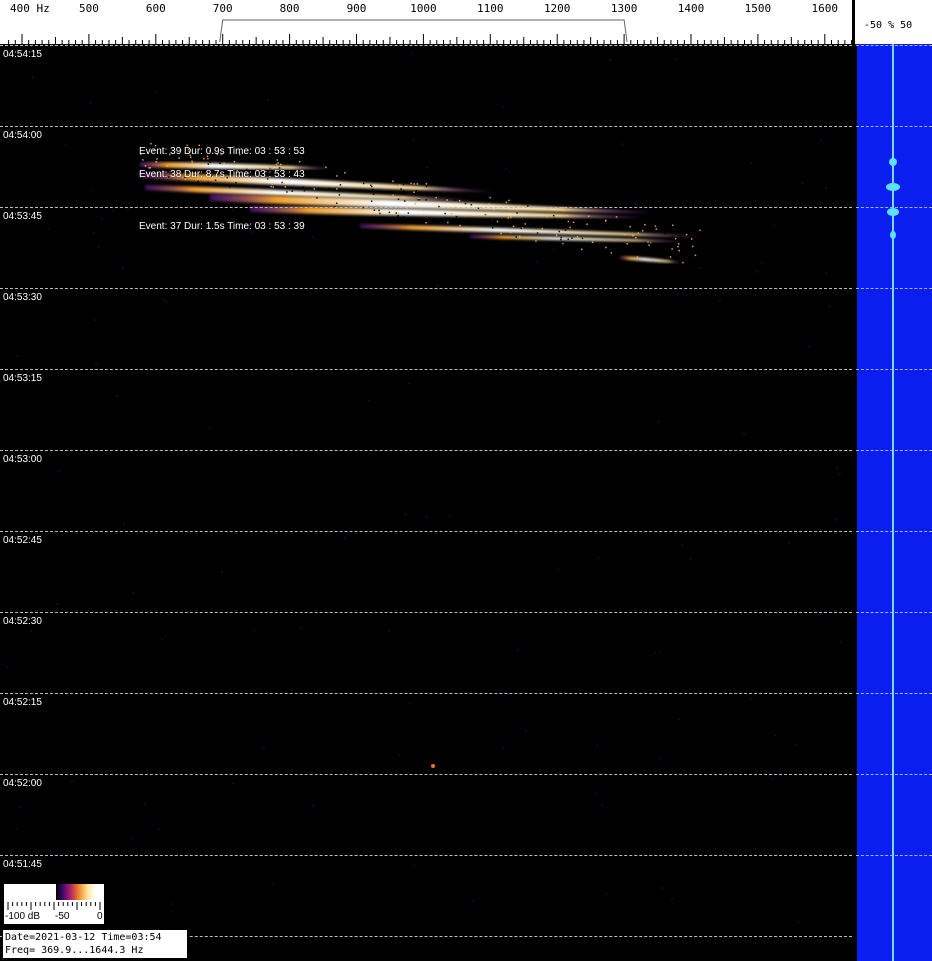 The height and width of the screenshot is (961, 932). What do you see at coordinates (530, 230) in the screenshot?
I see `meteor-echo-streak` at bounding box center [530, 230].